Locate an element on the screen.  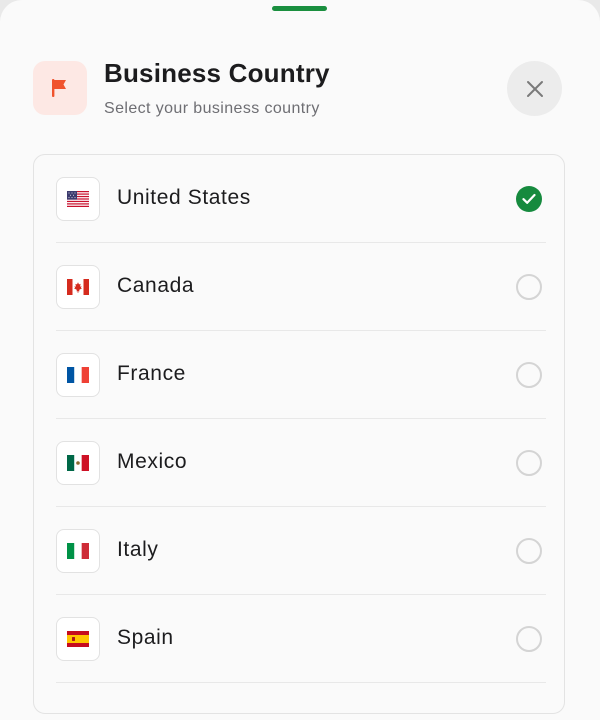
radio-selected is located at coordinates (529, 199).